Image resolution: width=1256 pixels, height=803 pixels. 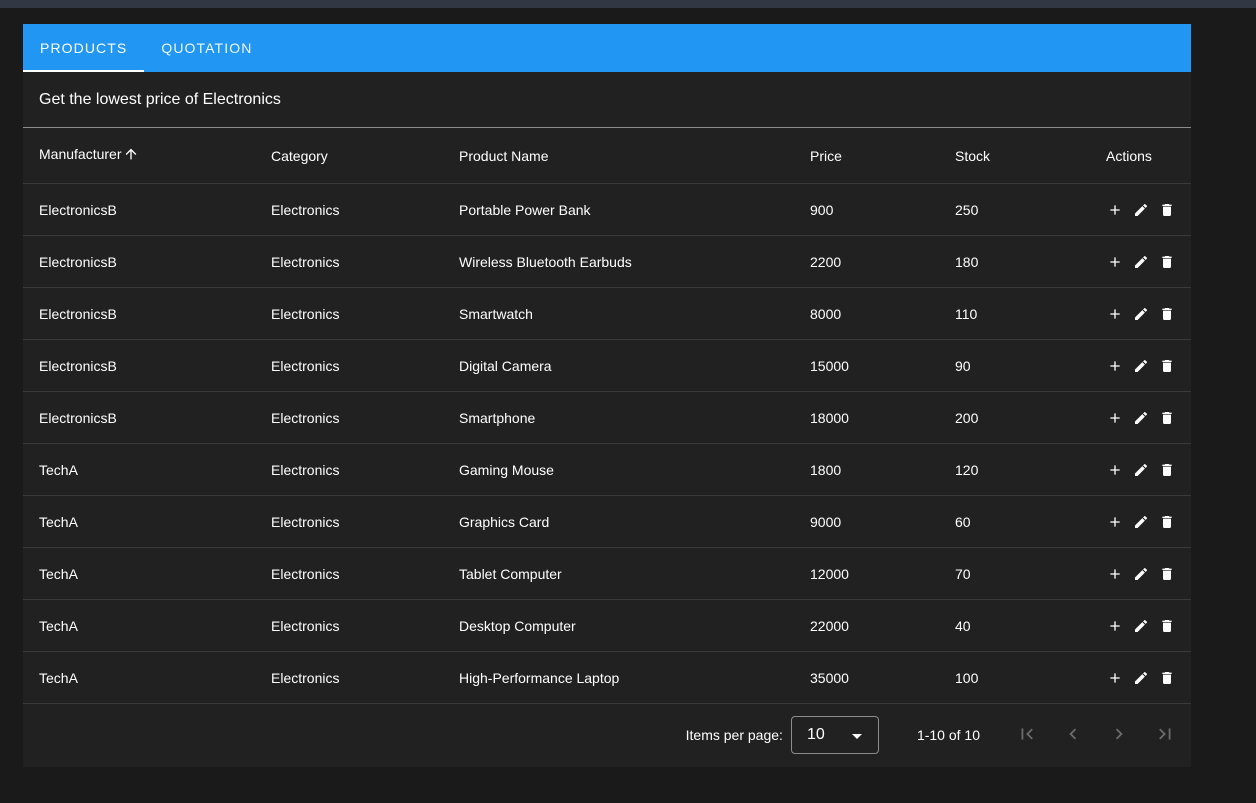 I want to click on cell-stock: 90, so click(x=1030, y=365).